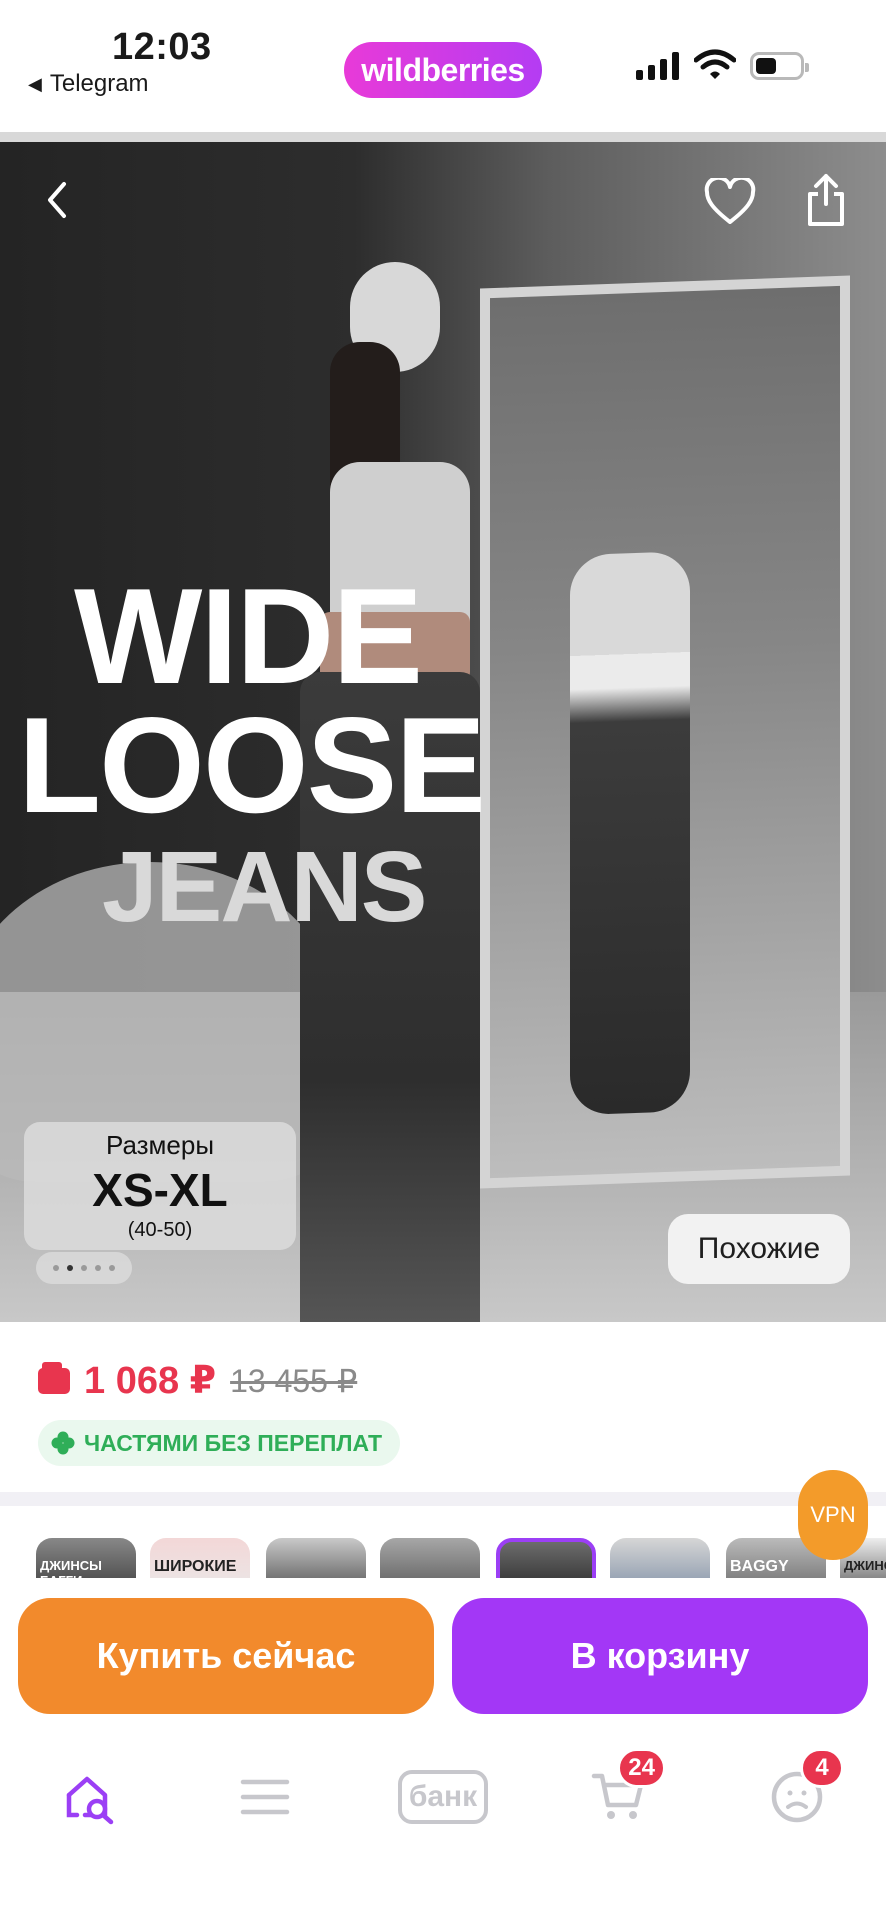  I want to click on sizes-badge: Размеры XS-XL (40-50), so click(160, 1186).